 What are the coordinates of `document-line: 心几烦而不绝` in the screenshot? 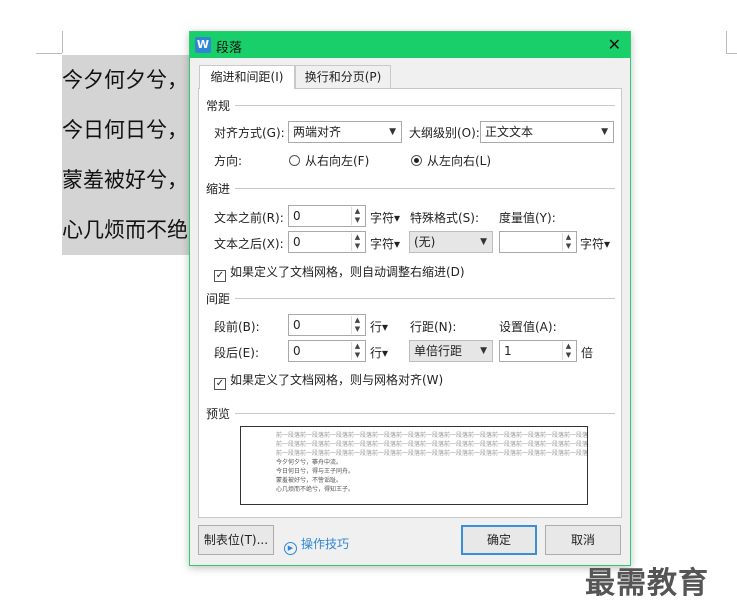 It's located at (127, 230).